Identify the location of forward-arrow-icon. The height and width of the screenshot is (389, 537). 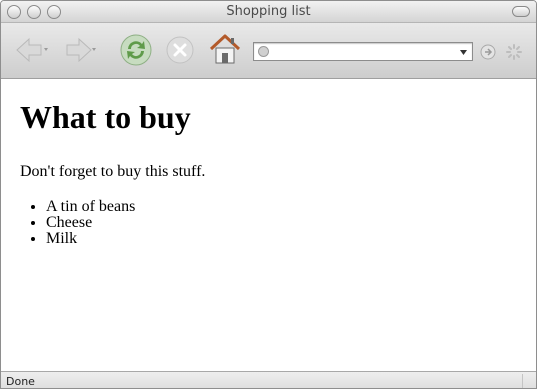
(81, 50).